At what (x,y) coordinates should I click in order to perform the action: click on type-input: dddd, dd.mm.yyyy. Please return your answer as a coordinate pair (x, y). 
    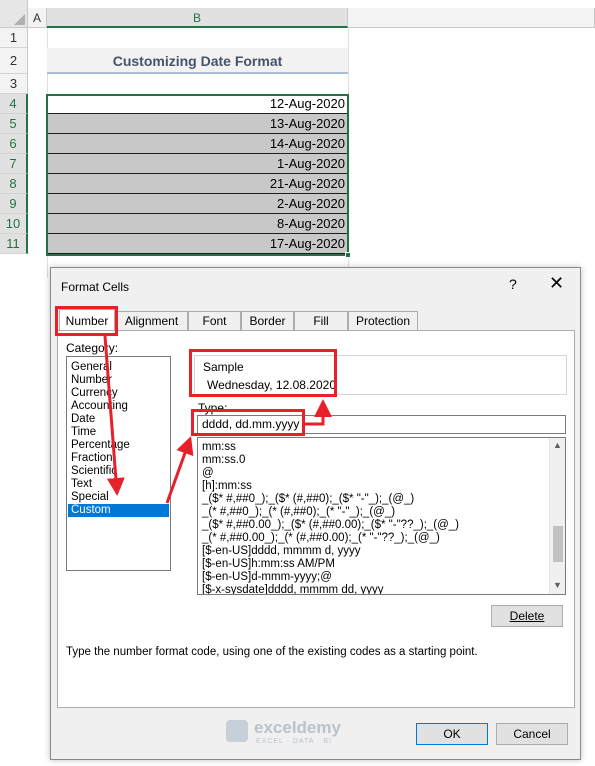
    Looking at the image, I should click on (381, 424).